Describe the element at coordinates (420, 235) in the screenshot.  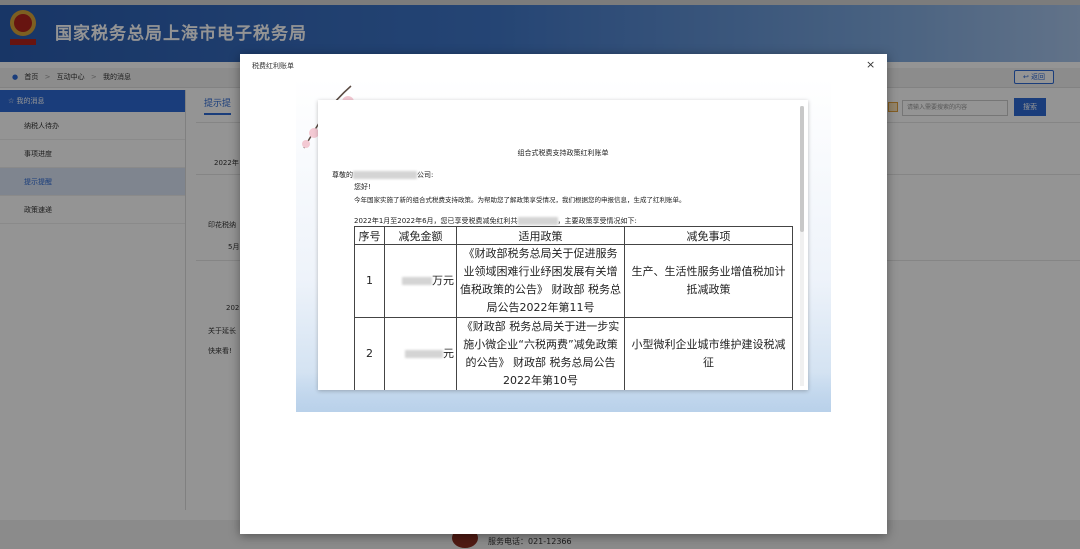
I see `col-header-amount: 减免金额` at that location.